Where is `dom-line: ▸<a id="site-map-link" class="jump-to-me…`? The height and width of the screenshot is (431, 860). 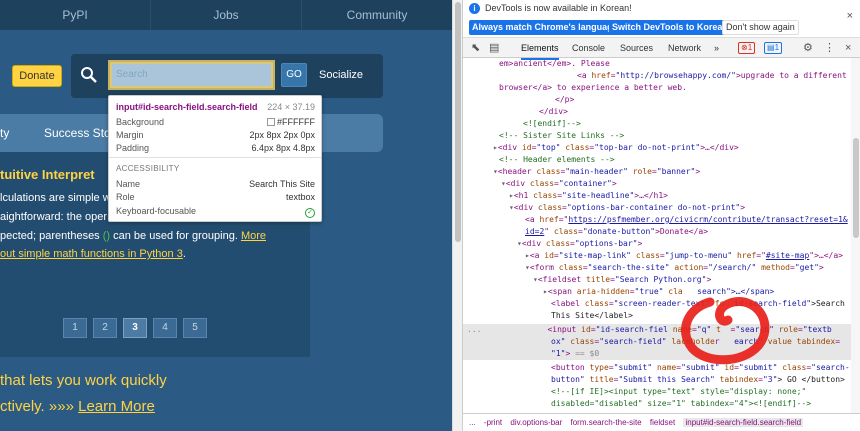
dom-line: ▸<a id="site-map-link" class="jump-to-me… is located at coordinates (657, 256).